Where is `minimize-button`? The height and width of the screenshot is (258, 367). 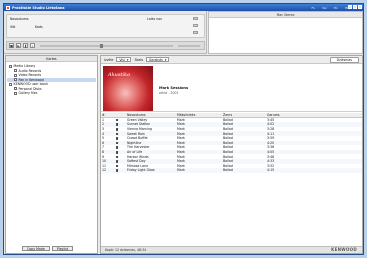
minimize-button is located at coordinates (350, 7).